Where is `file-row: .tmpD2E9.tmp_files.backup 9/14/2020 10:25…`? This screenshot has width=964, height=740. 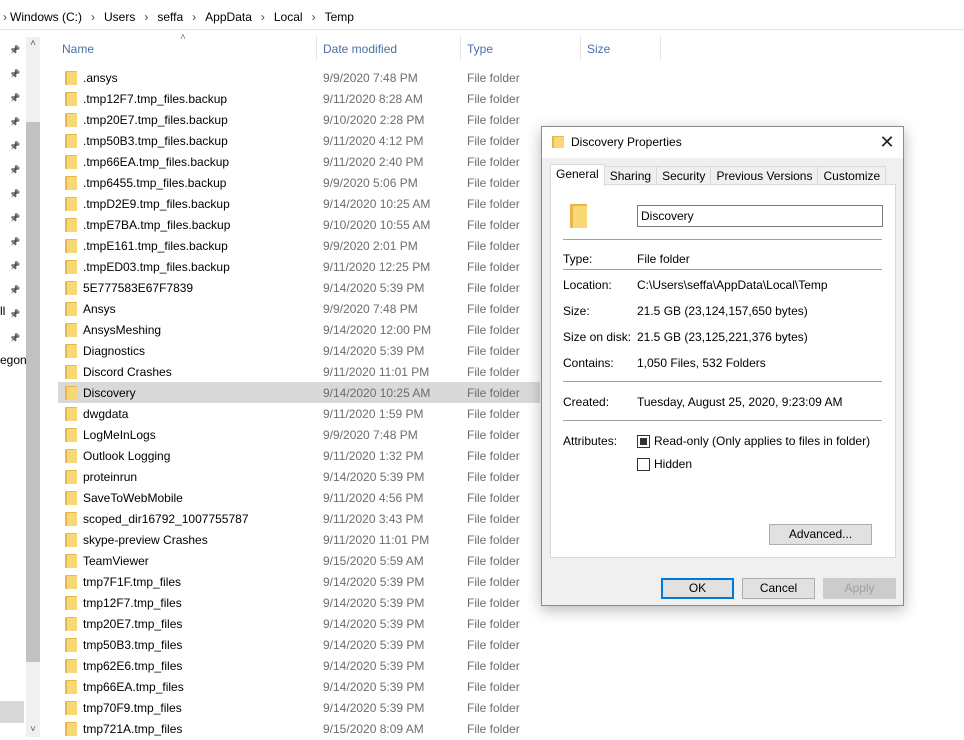 file-row: .tmpD2E9.tmp_files.backup 9/14/2020 10:25… is located at coordinates (298, 203).